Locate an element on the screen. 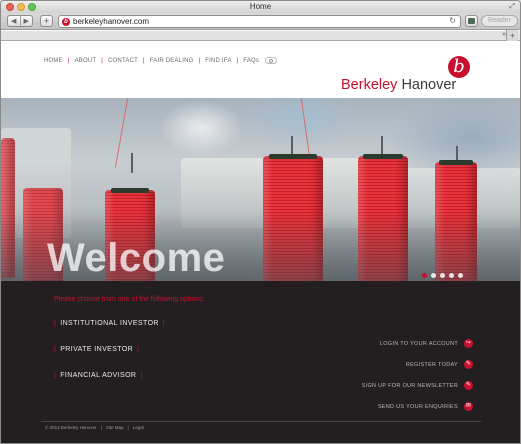  bookmarks-bar: » is located at coordinates (260, 36).